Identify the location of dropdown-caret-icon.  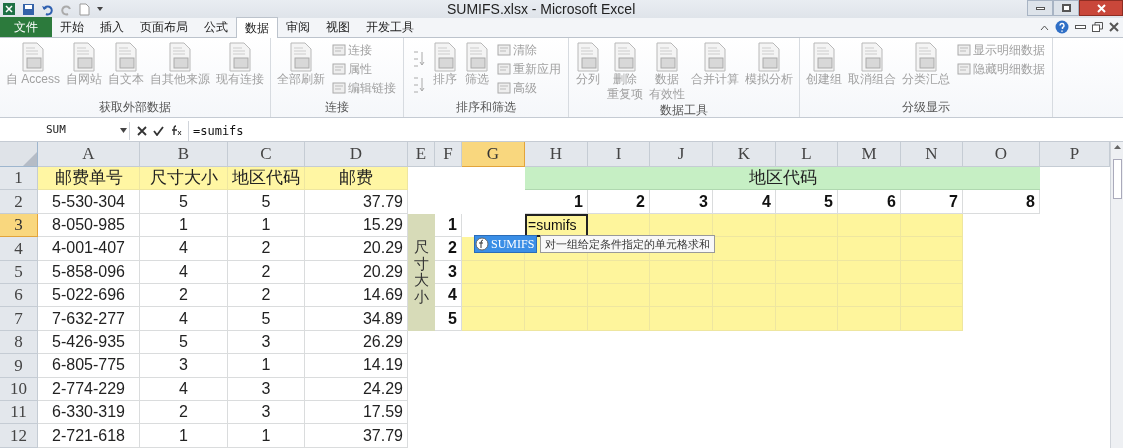
(123, 130).